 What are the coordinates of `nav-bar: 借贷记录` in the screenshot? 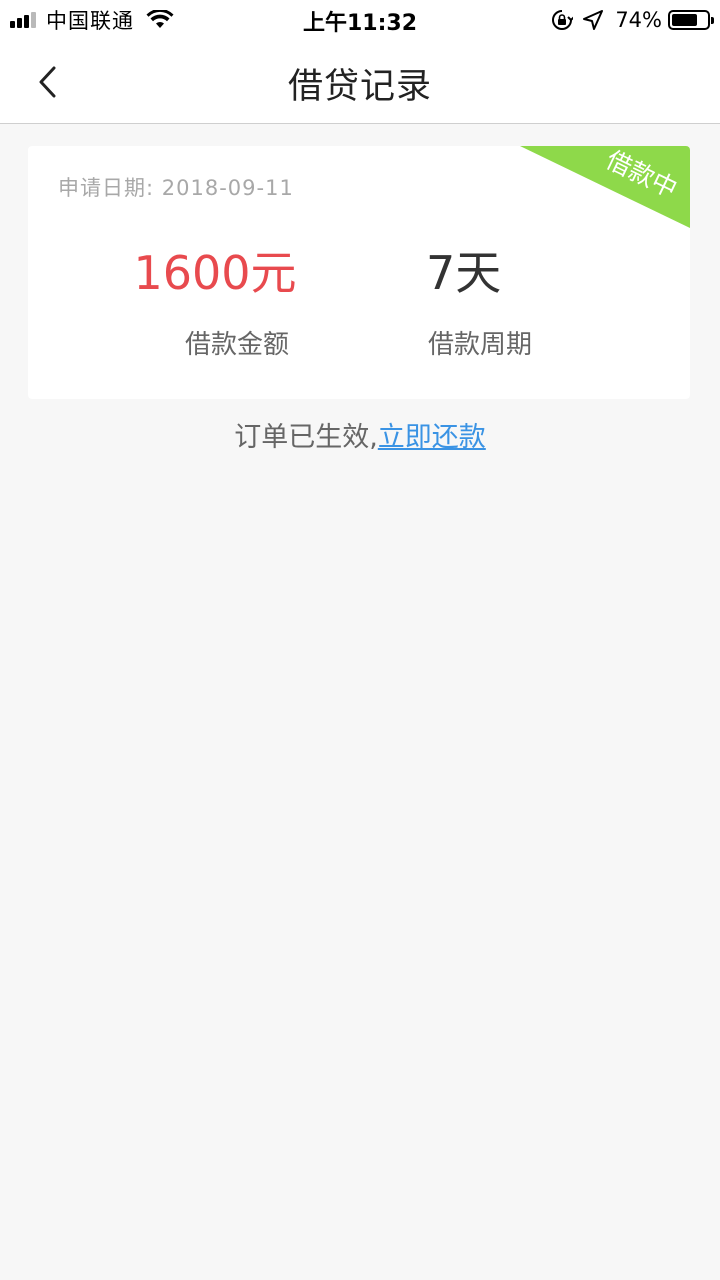 It's located at (360, 82).